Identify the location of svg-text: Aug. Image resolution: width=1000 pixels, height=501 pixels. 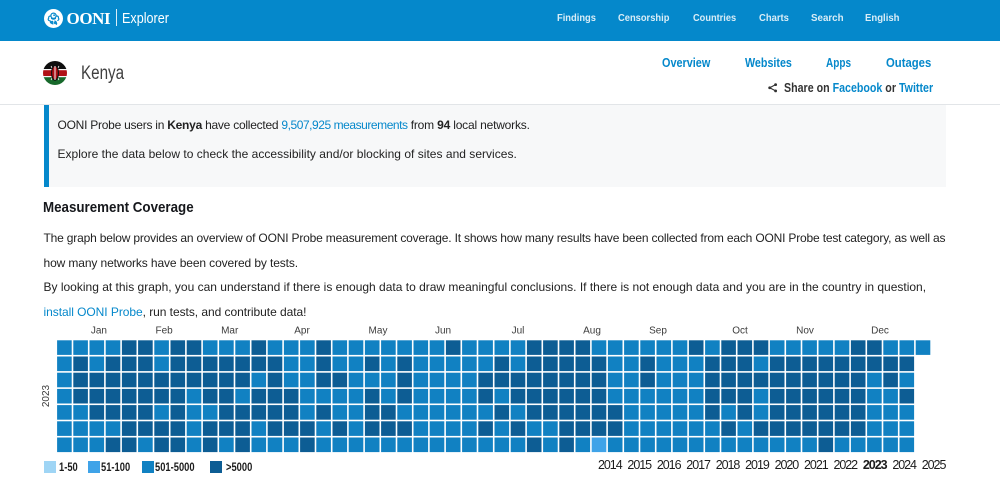
(592, 331).